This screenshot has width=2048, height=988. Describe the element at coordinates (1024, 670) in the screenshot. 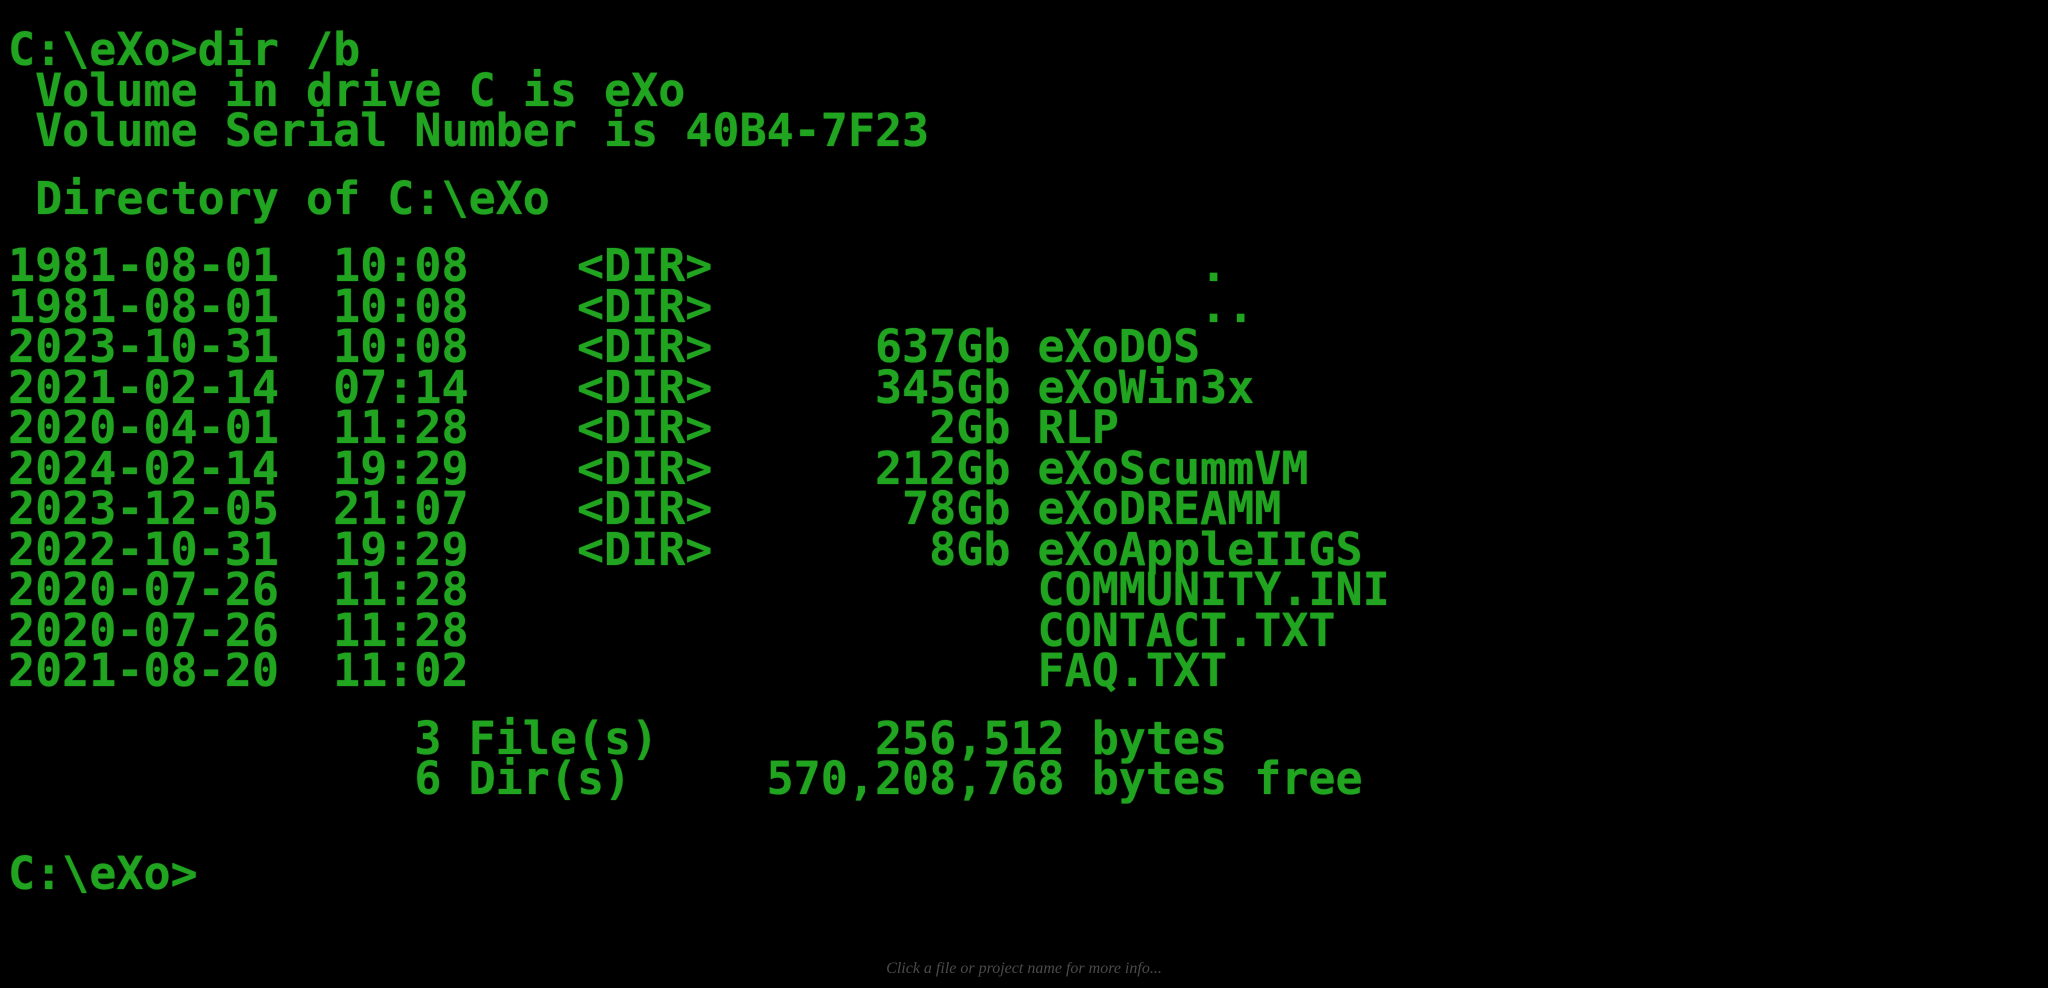

I see `file-entry-faq-txt: 2021-08-20 11:02 FAQ.TXT` at that location.